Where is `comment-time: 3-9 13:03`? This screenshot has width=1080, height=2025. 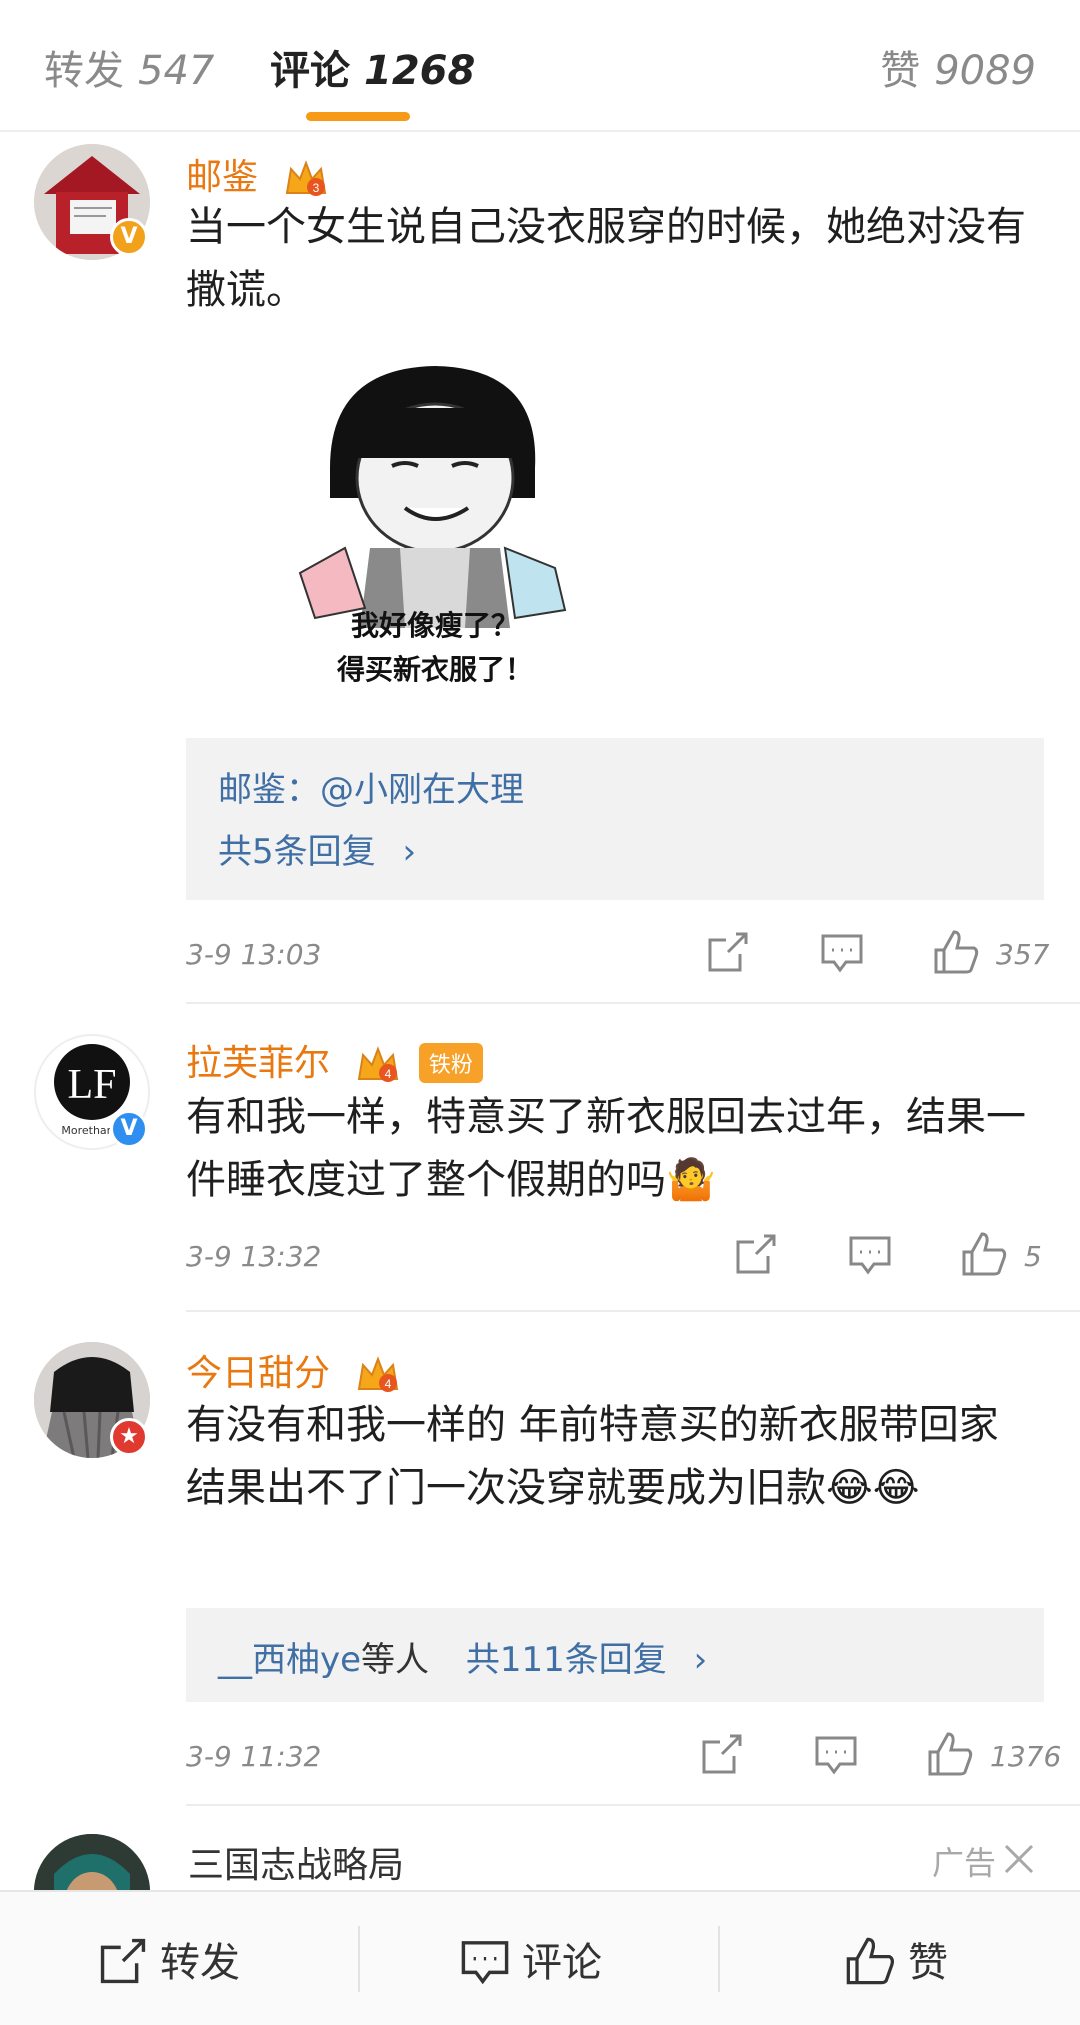
comment-time: 3-9 13:03 is located at coordinates (254, 954).